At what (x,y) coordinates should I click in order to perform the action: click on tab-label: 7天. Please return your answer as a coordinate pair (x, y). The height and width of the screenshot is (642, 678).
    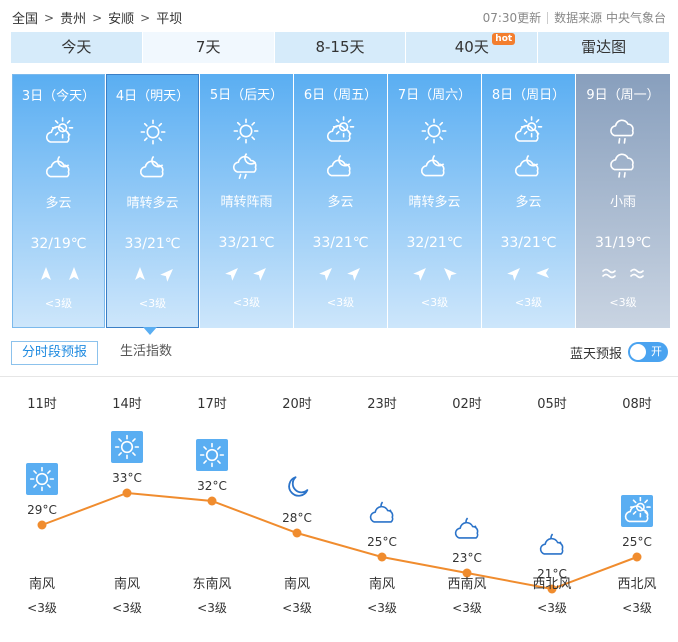
    Looking at the image, I should click on (208, 47).